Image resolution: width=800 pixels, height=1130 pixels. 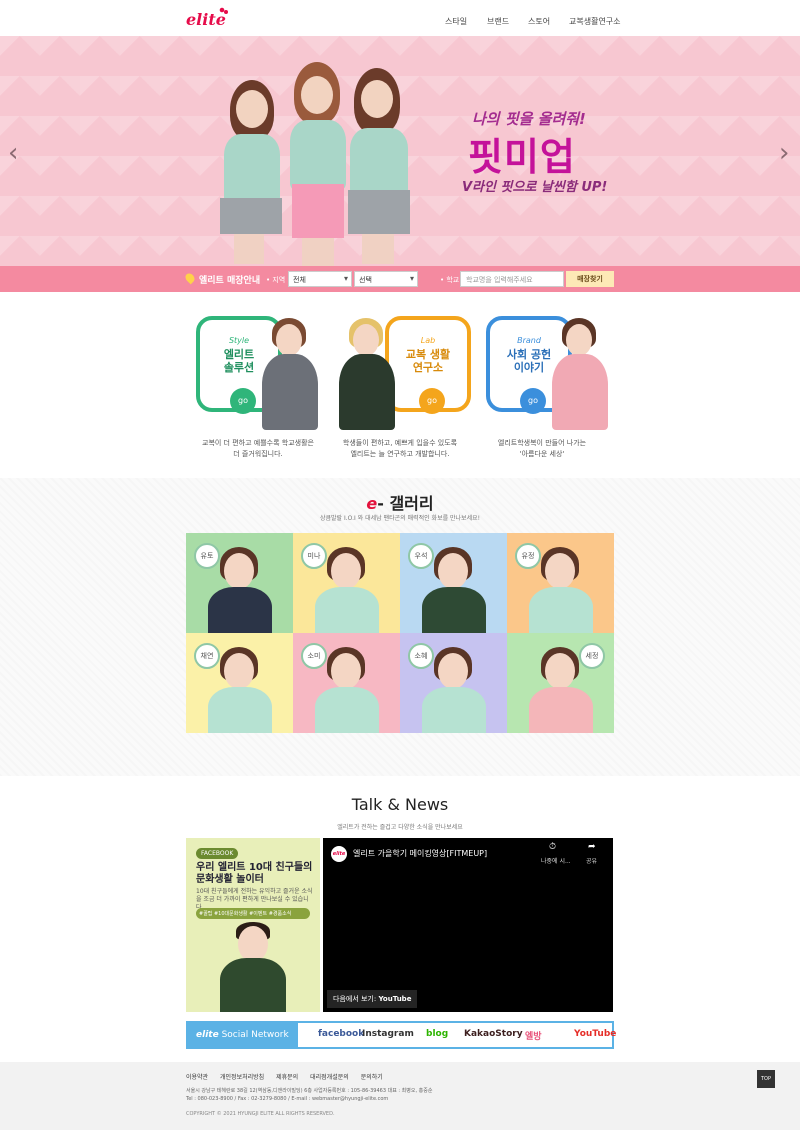 What do you see at coordinates (400, 18) in the screenshot?
I see `site-header: elite 스타일 브랜드 스토어 교복생활연구소` at bounding box center [400, 18].